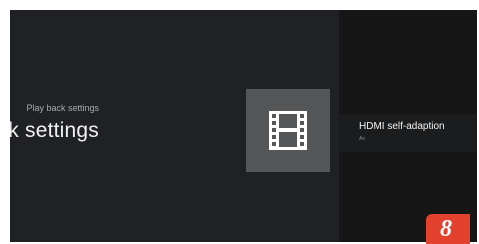 The width and height of the screenshot is (479, 244). I want to click on badge-label: 8, so click(446, 229).